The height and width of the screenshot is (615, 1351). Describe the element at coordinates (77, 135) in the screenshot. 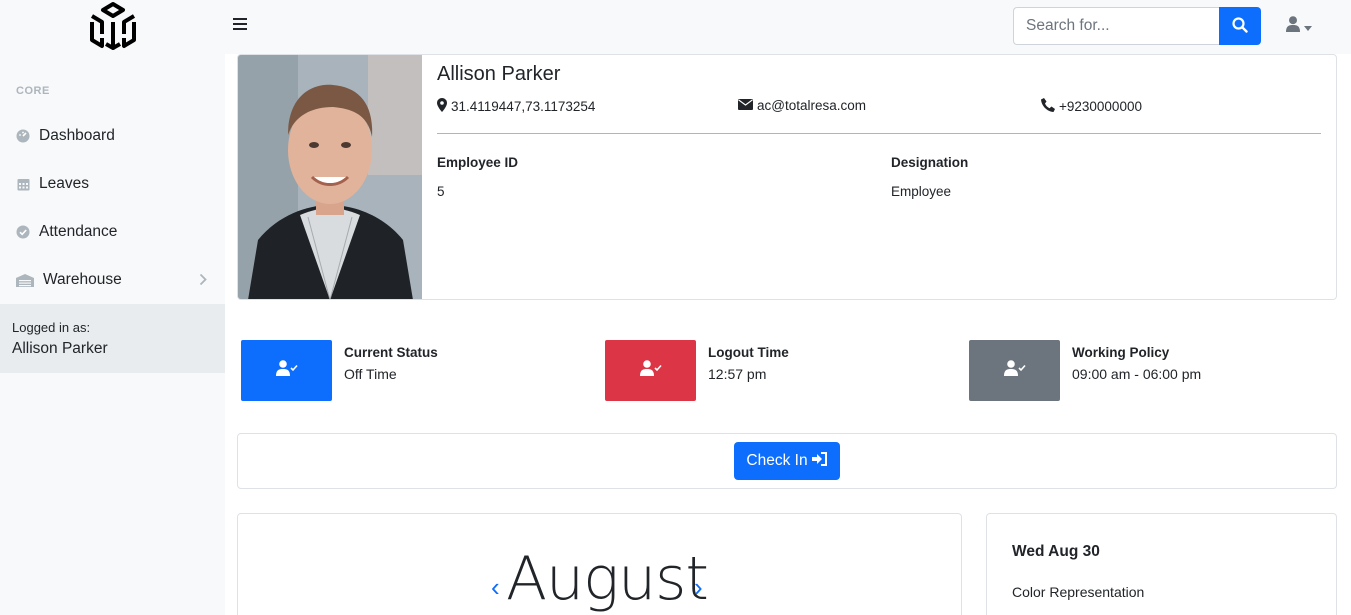

I see `sidebar-item-label: Dashboard` at that location.